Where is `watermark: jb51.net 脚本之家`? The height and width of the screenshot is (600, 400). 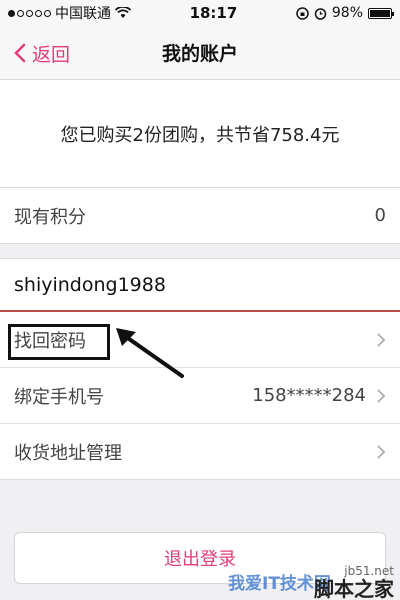 watermark: jb51.net 脚本之家 is located at coordinates (354, 581).